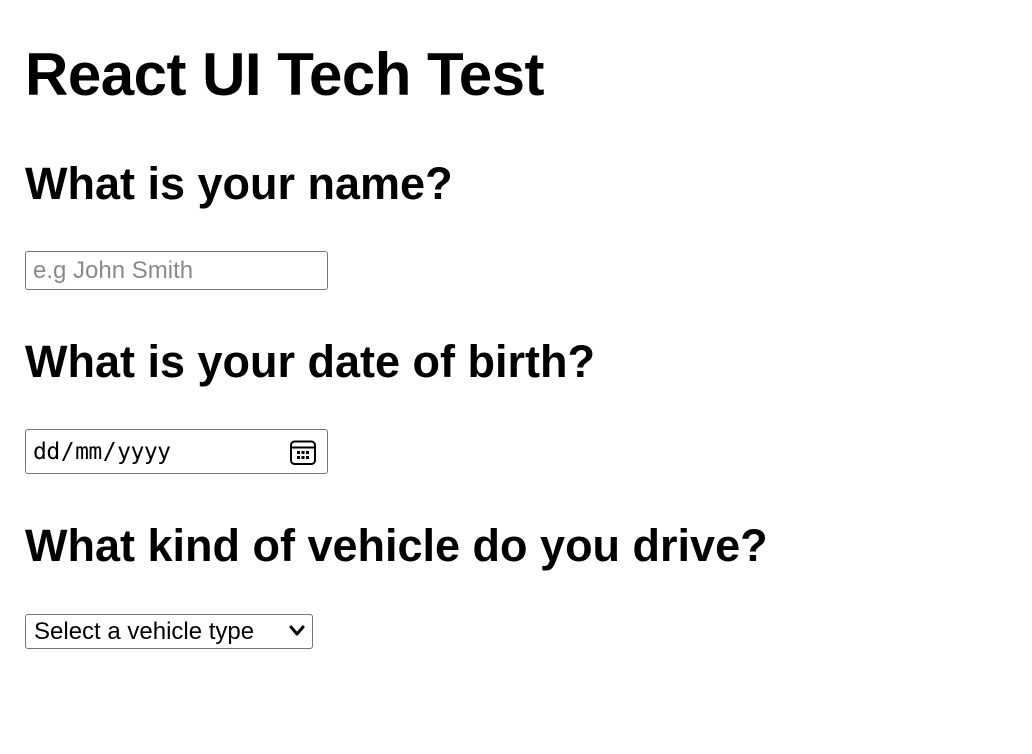 The image size is (1032, 754). I want to click on calendar-icon, so click(303, 452).